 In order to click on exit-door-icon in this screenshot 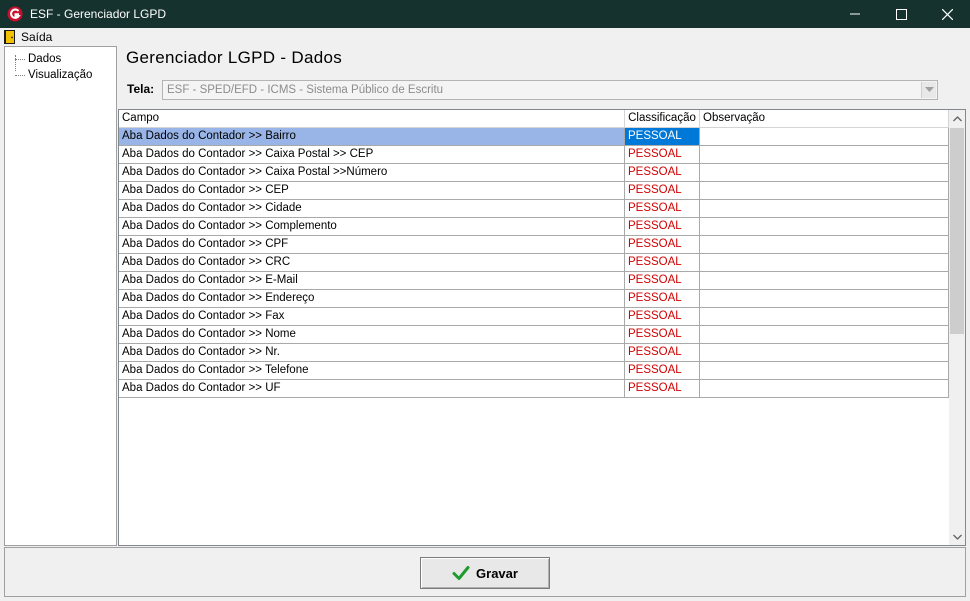, I will do `click(9, 37)`.